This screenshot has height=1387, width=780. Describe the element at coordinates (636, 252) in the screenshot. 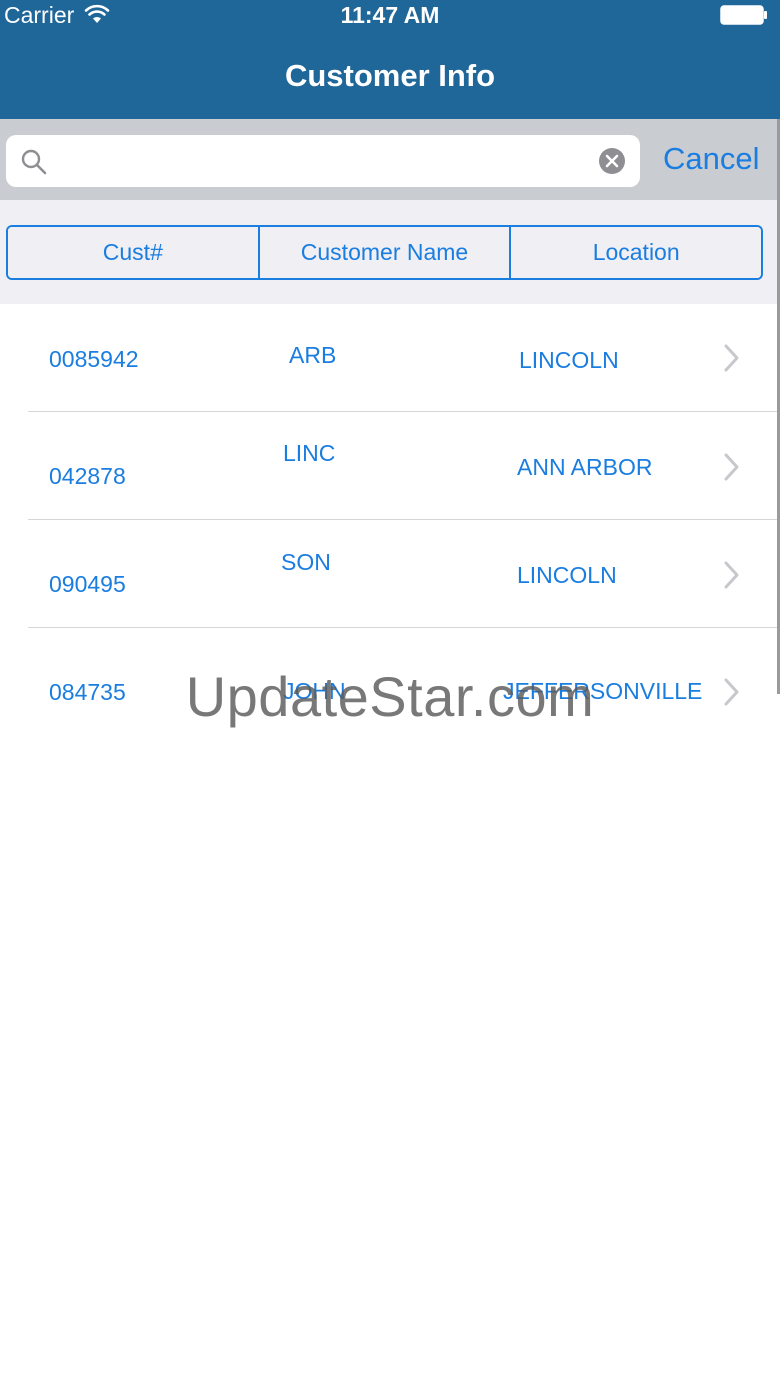

I see `segment-location: Location` at that location.